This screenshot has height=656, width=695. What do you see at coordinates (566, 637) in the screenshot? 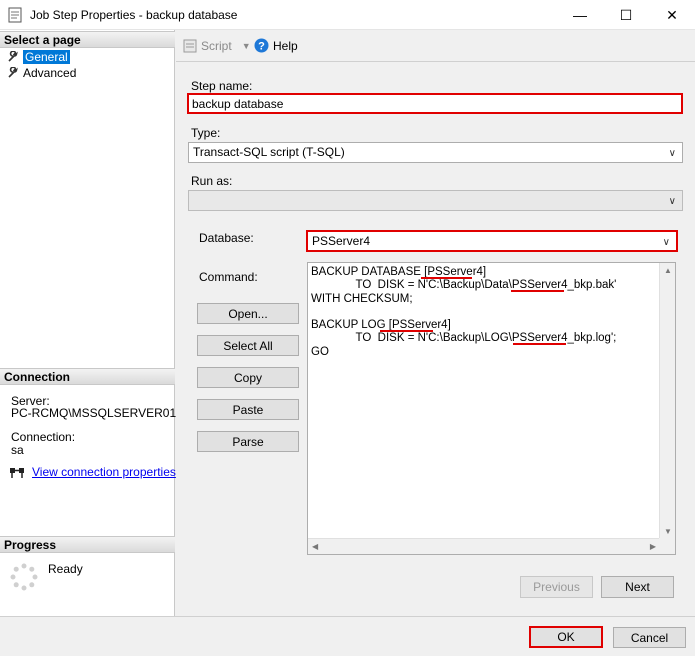
I see `ok-button: OK` at bounding box center [566, 637].